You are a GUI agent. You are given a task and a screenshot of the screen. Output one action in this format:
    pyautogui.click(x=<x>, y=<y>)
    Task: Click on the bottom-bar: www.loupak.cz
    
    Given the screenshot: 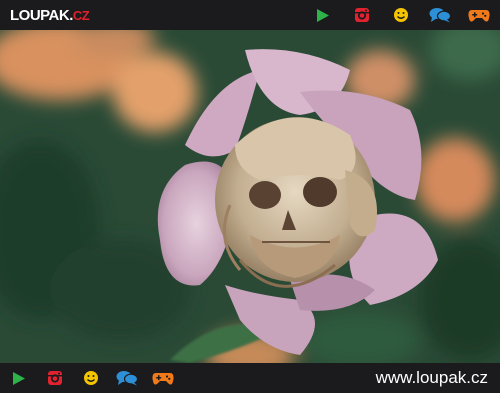 What is the action you would take?
    pyautogui.click(x=250, y=378)
    